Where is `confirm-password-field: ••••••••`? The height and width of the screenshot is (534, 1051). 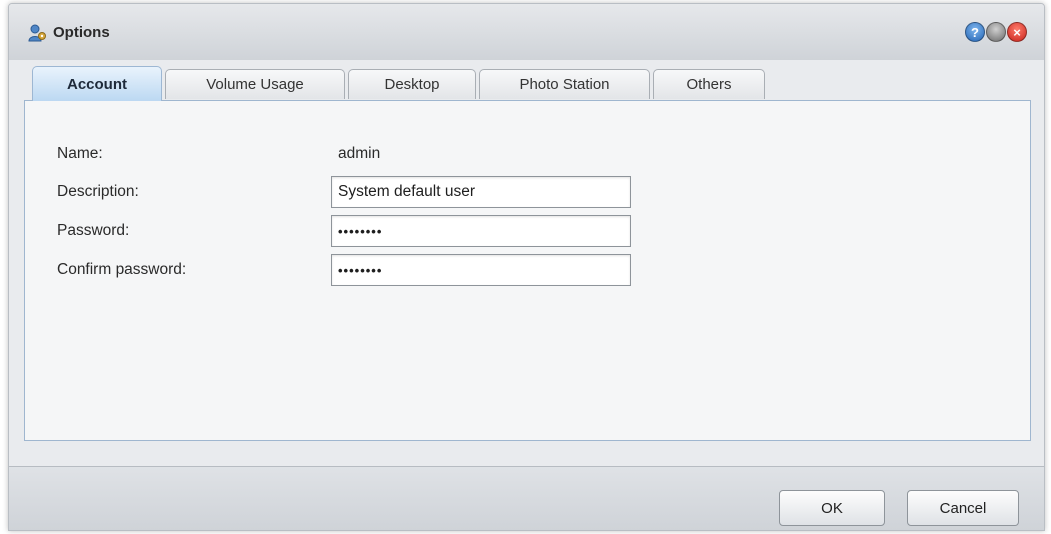
confirm-password-field: •••••••• is located at coordinates (481, 270).